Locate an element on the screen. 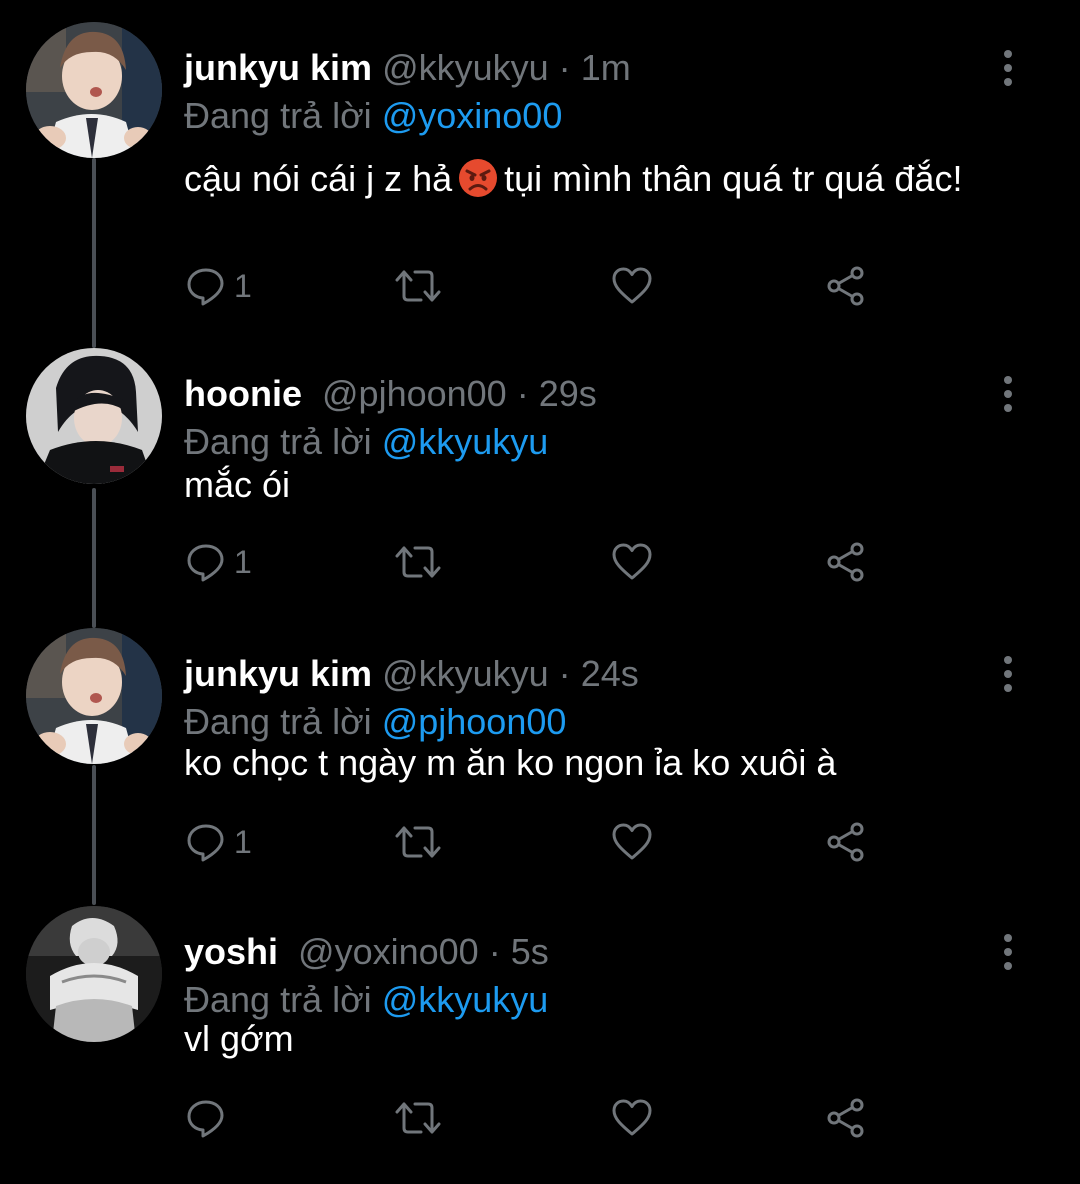  replying-to: Đang trả lời @yoxino00 is located at coordinates (373, 116).